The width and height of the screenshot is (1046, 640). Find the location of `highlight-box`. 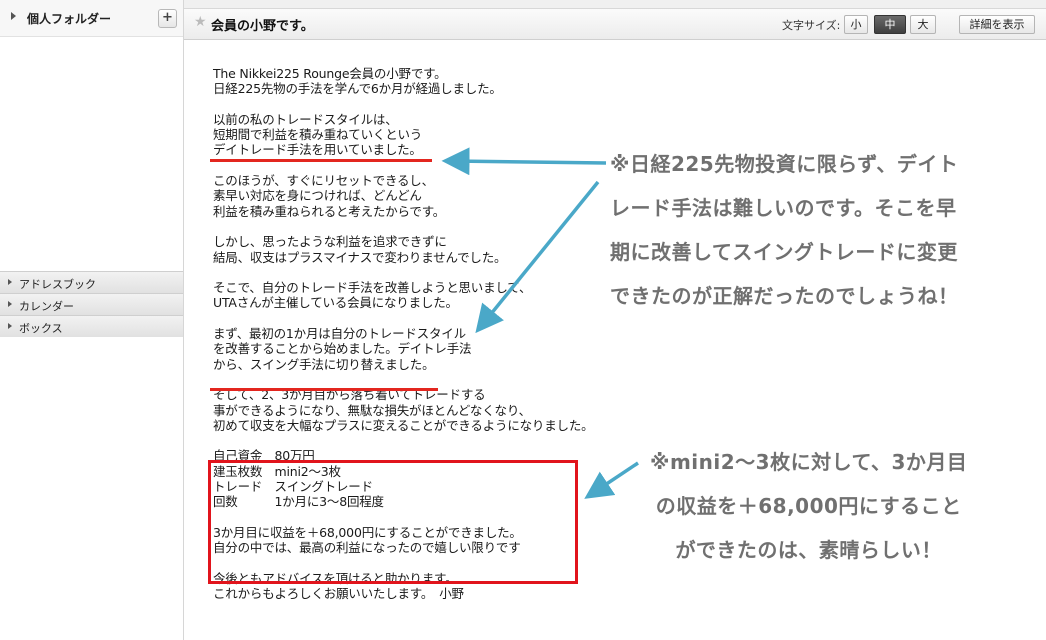

highlight-box is located at coordinates (393, 522).